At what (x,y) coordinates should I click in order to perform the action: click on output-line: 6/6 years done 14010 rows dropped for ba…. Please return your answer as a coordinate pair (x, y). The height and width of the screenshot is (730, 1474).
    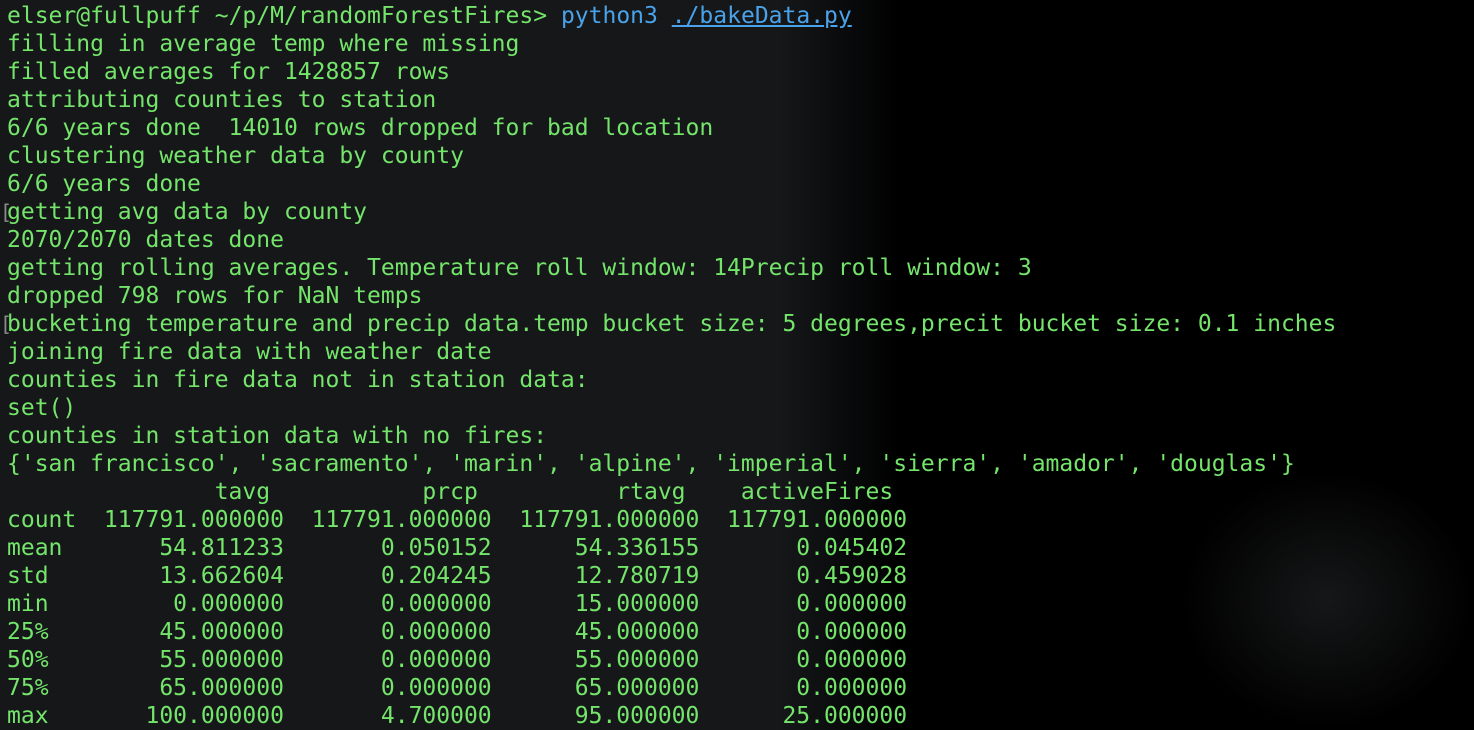
    Looking at the image, I should click on (360, 128).